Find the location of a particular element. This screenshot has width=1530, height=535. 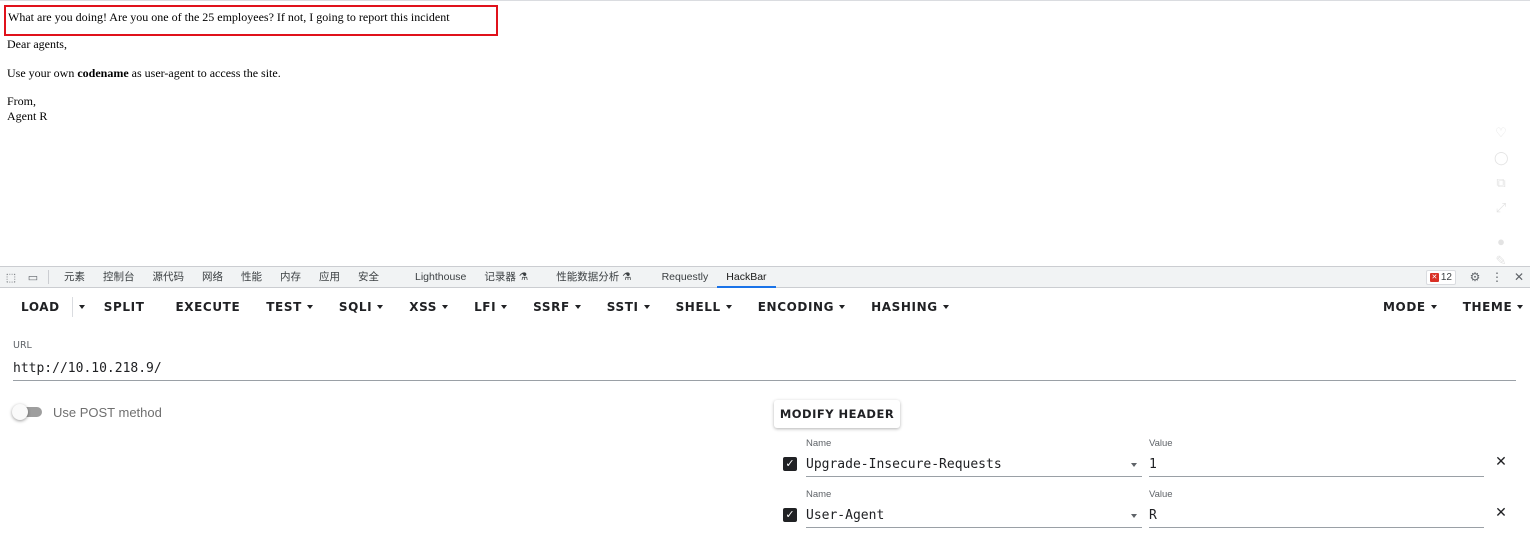

xss-label: XSS is located at coordinates (423, 307).